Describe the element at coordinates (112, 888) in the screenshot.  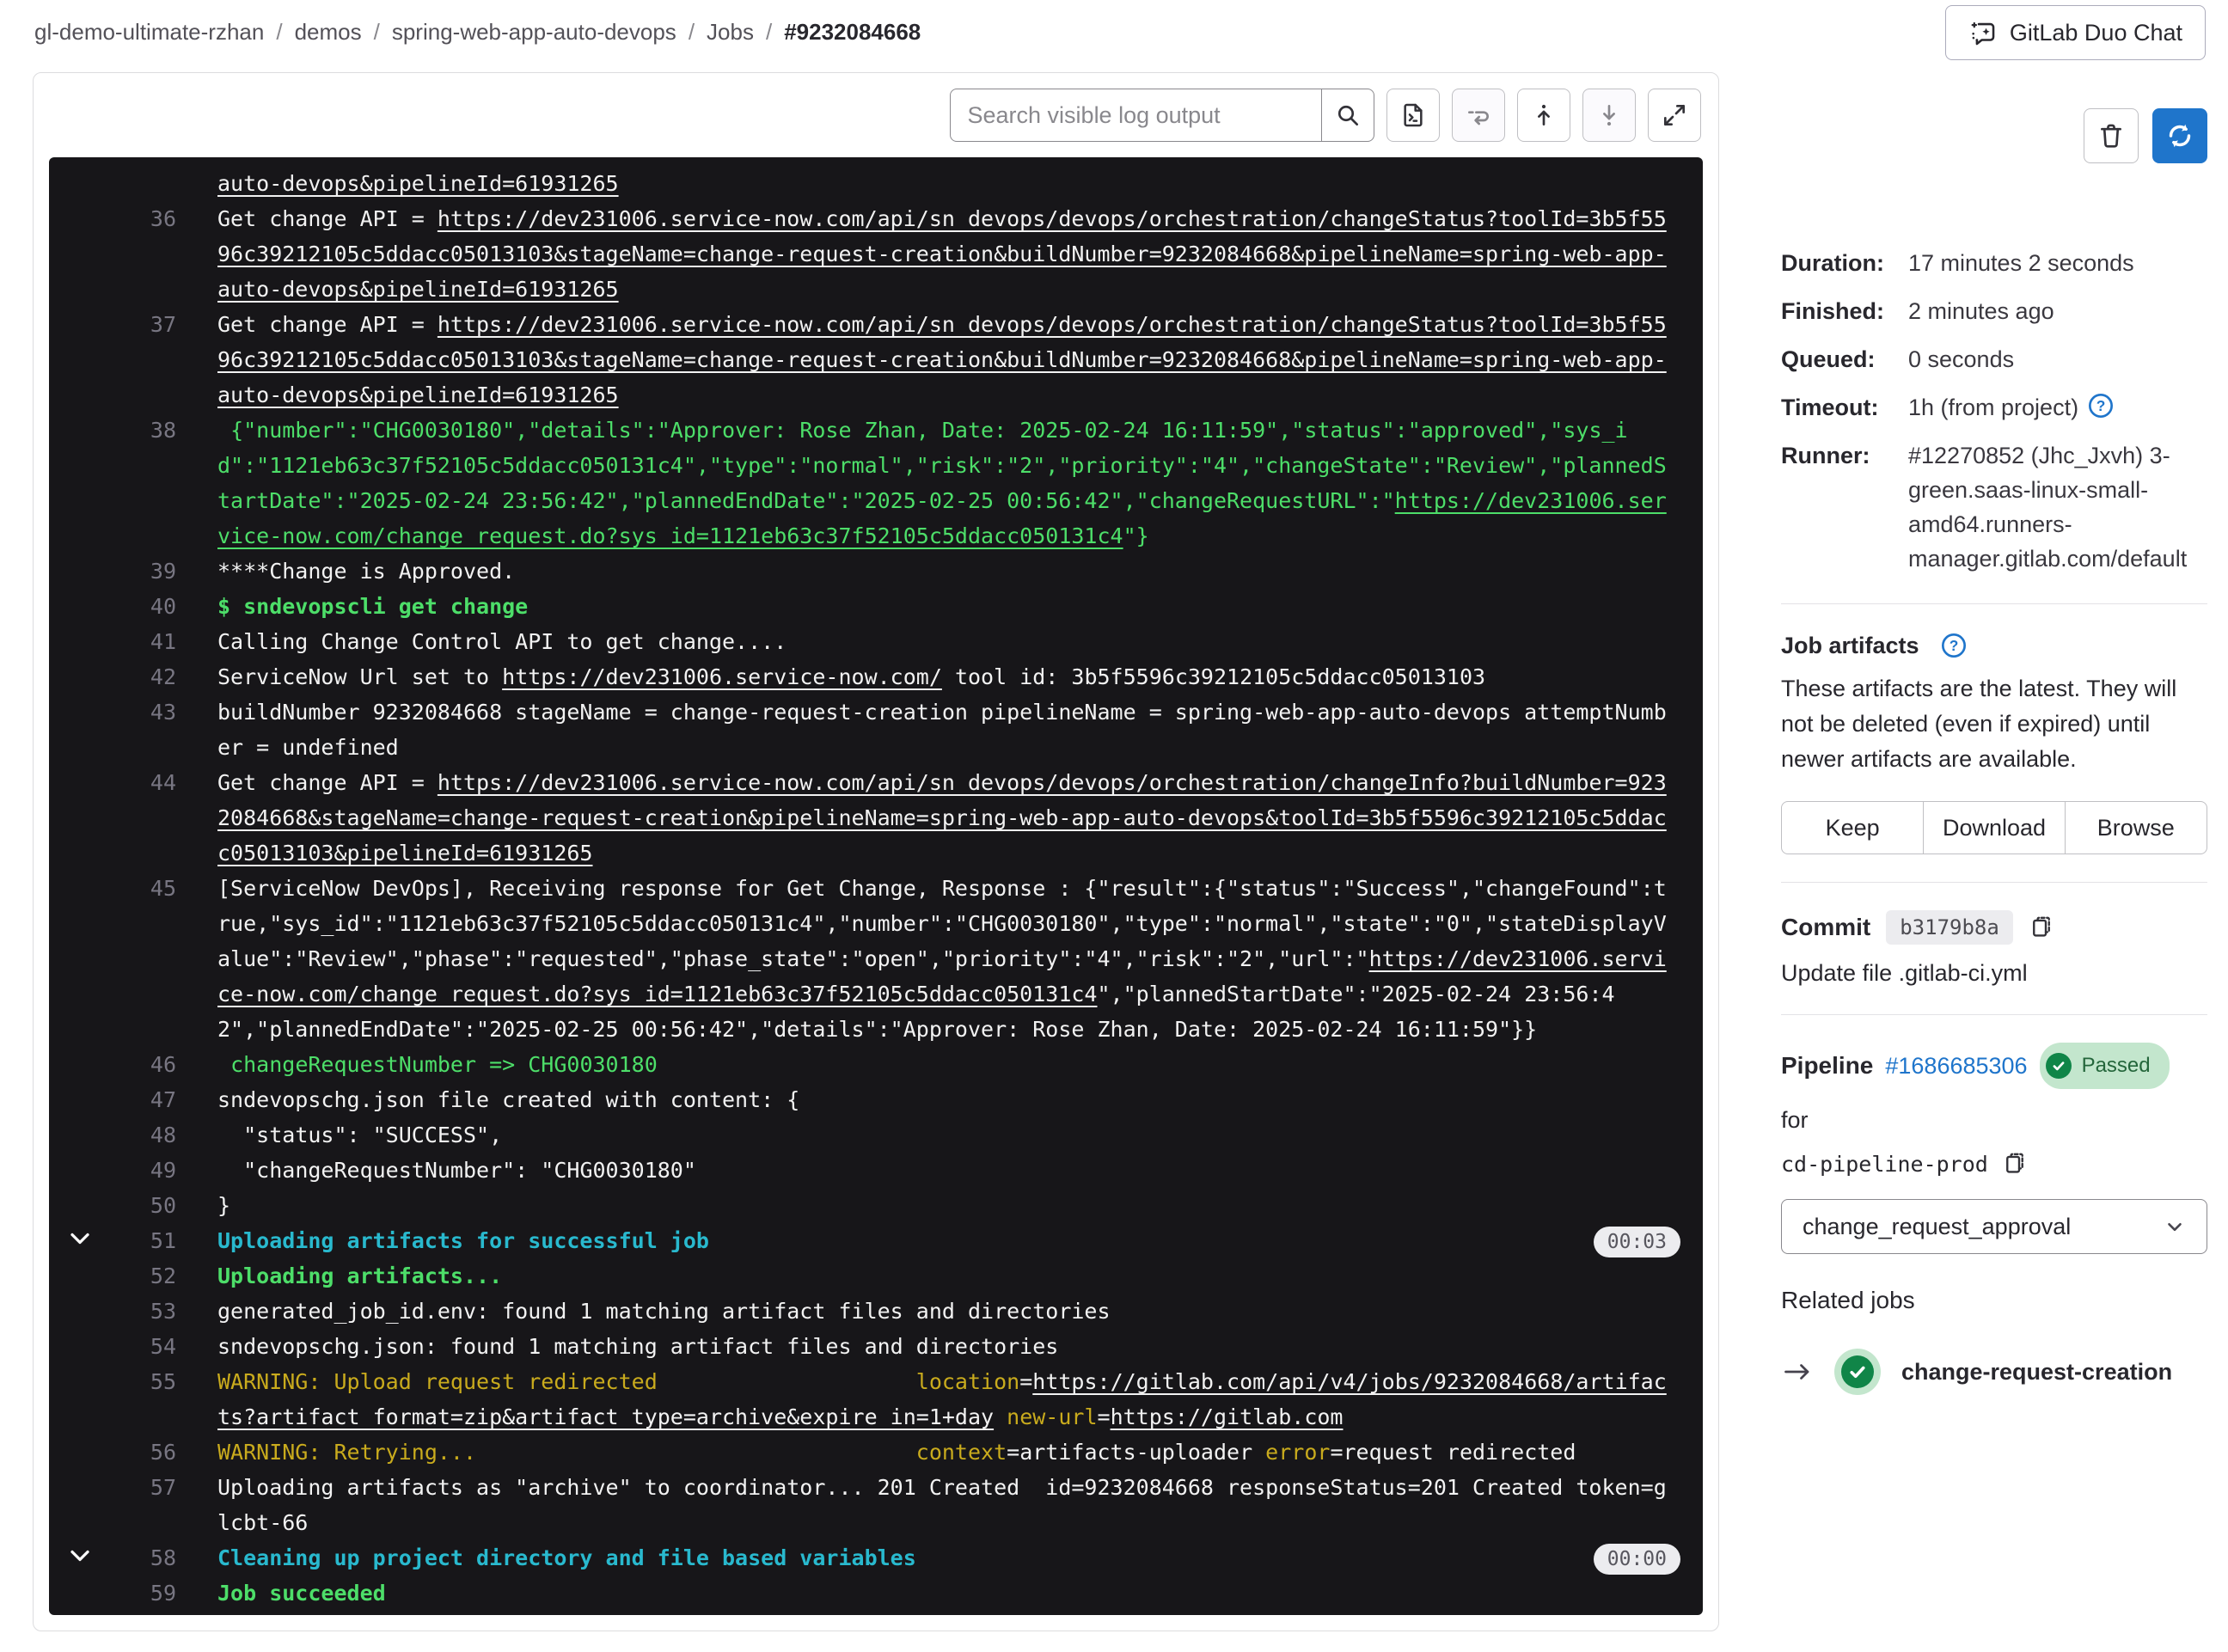
I see `log-line-number: 45` at that location.